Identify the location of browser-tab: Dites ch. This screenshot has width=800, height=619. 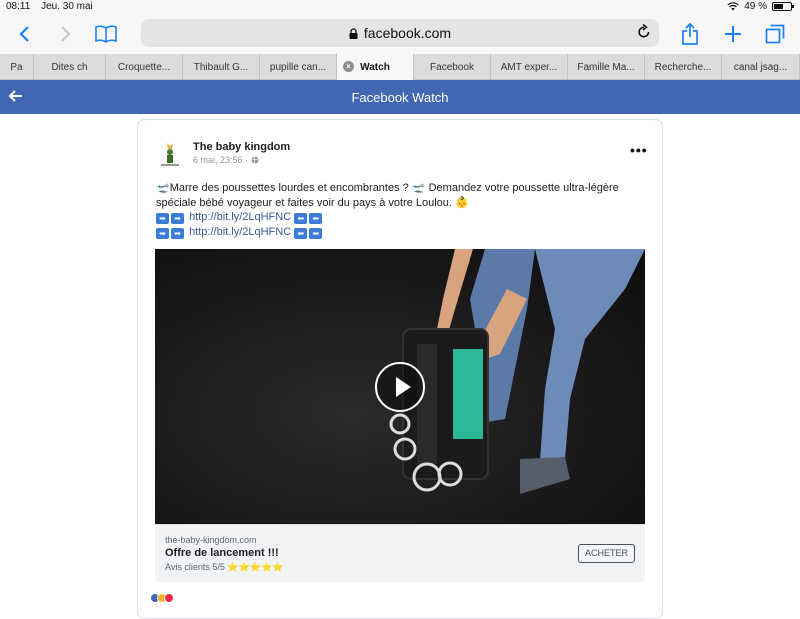
(70, 67).